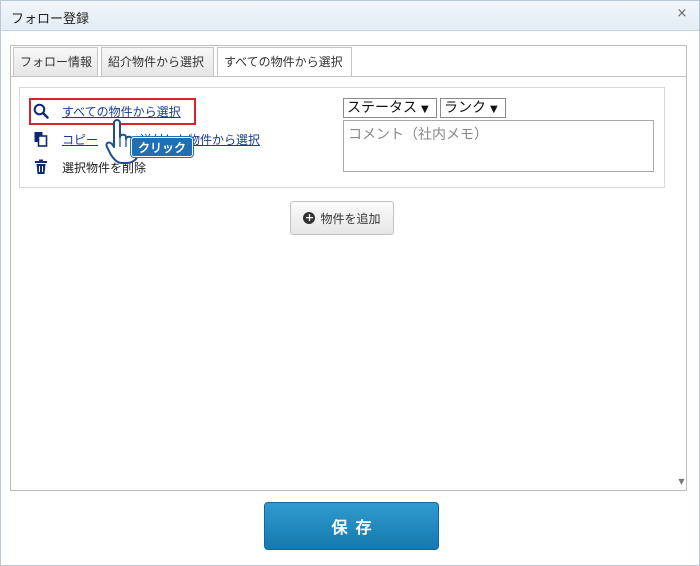 Image resolution: width=700 pixels, height=566 pixels. What do you see at coordinates (50, 19) in the screenshot?
I see `dialog-title: フォロー登録` at bounding box center [50, 19].